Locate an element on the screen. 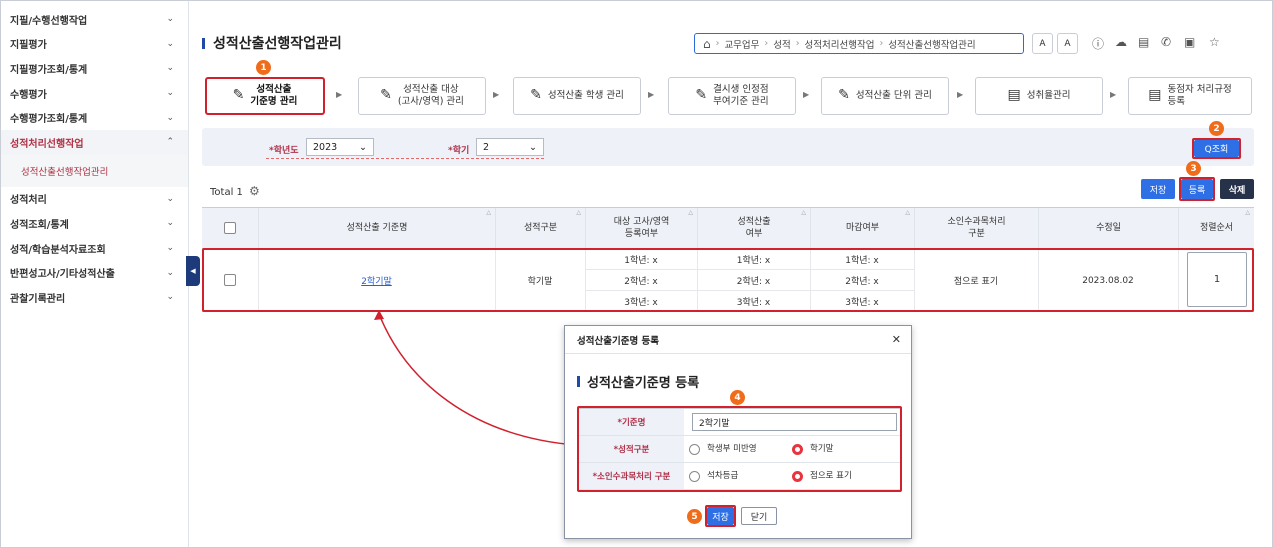  sidebar-item-label: 지필/수행선행작업 is located at coordinates (49, 21).